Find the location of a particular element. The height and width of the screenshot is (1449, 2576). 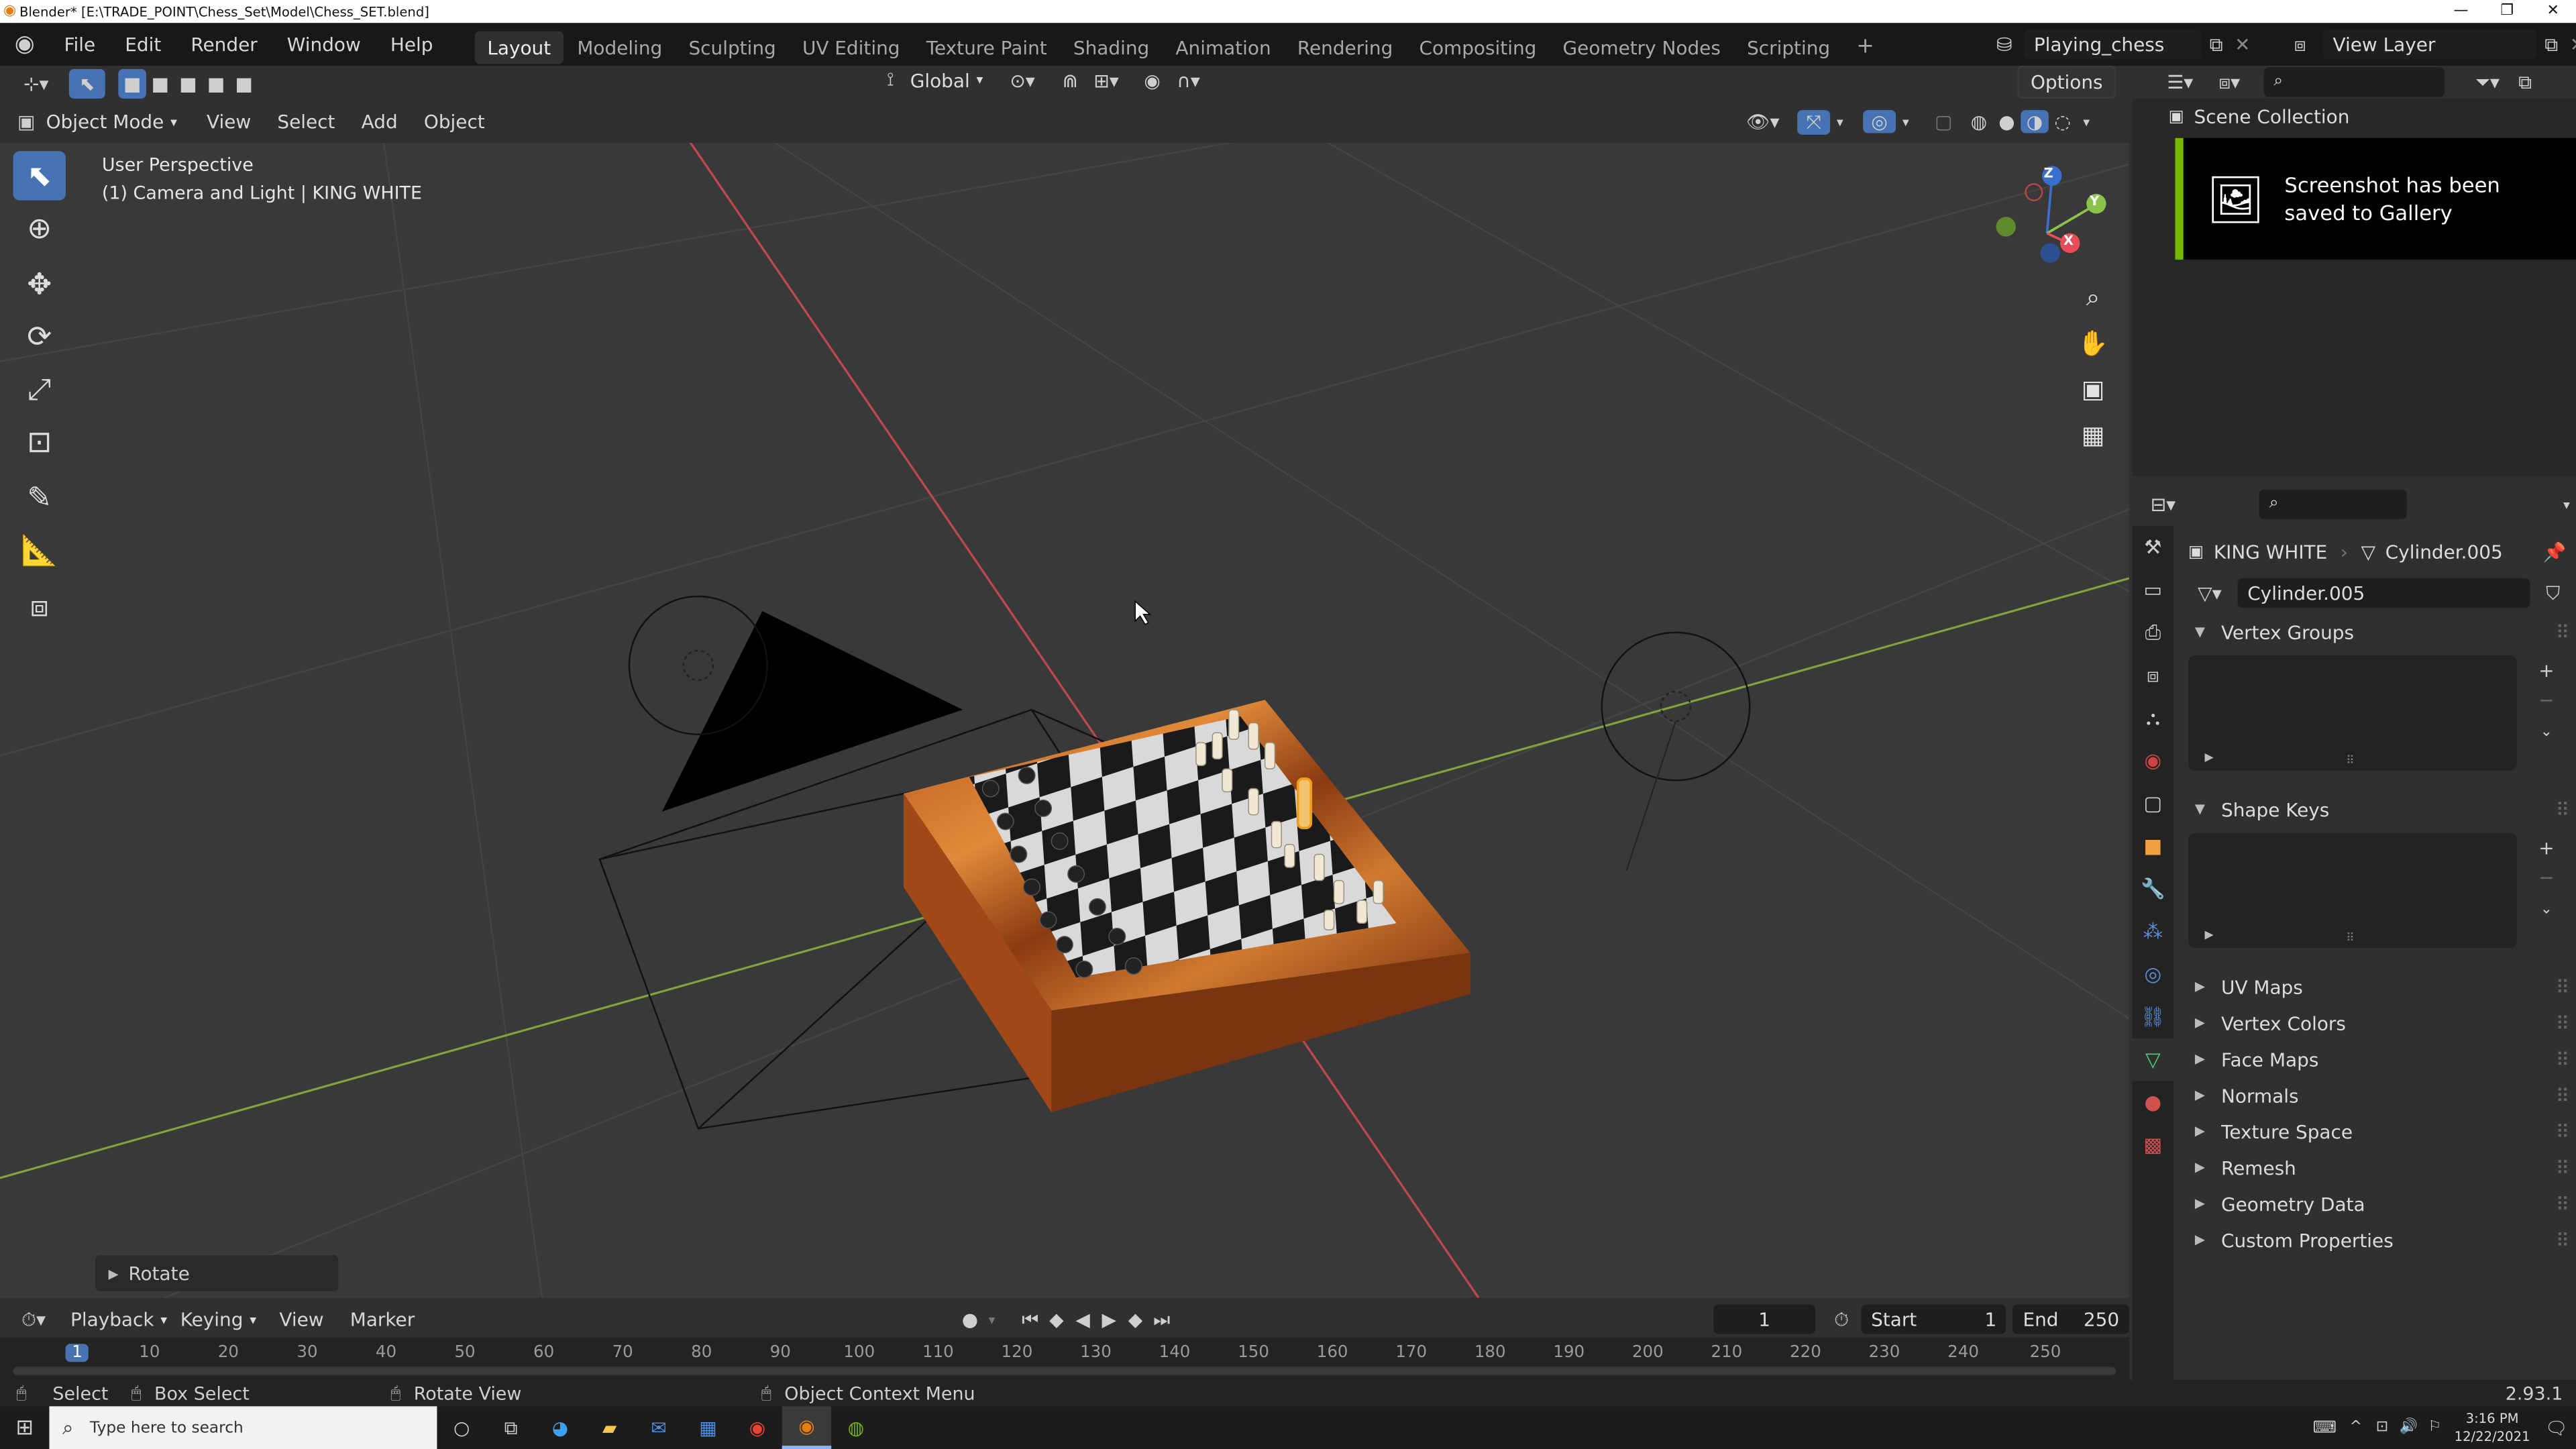

proportional-edit-icon: ◉ is located at coordinates (1152, 79).